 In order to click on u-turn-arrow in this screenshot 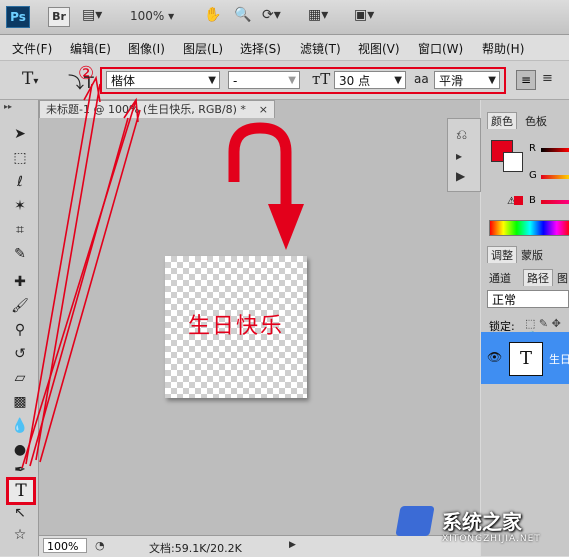, I will do `click(260, 167)`.